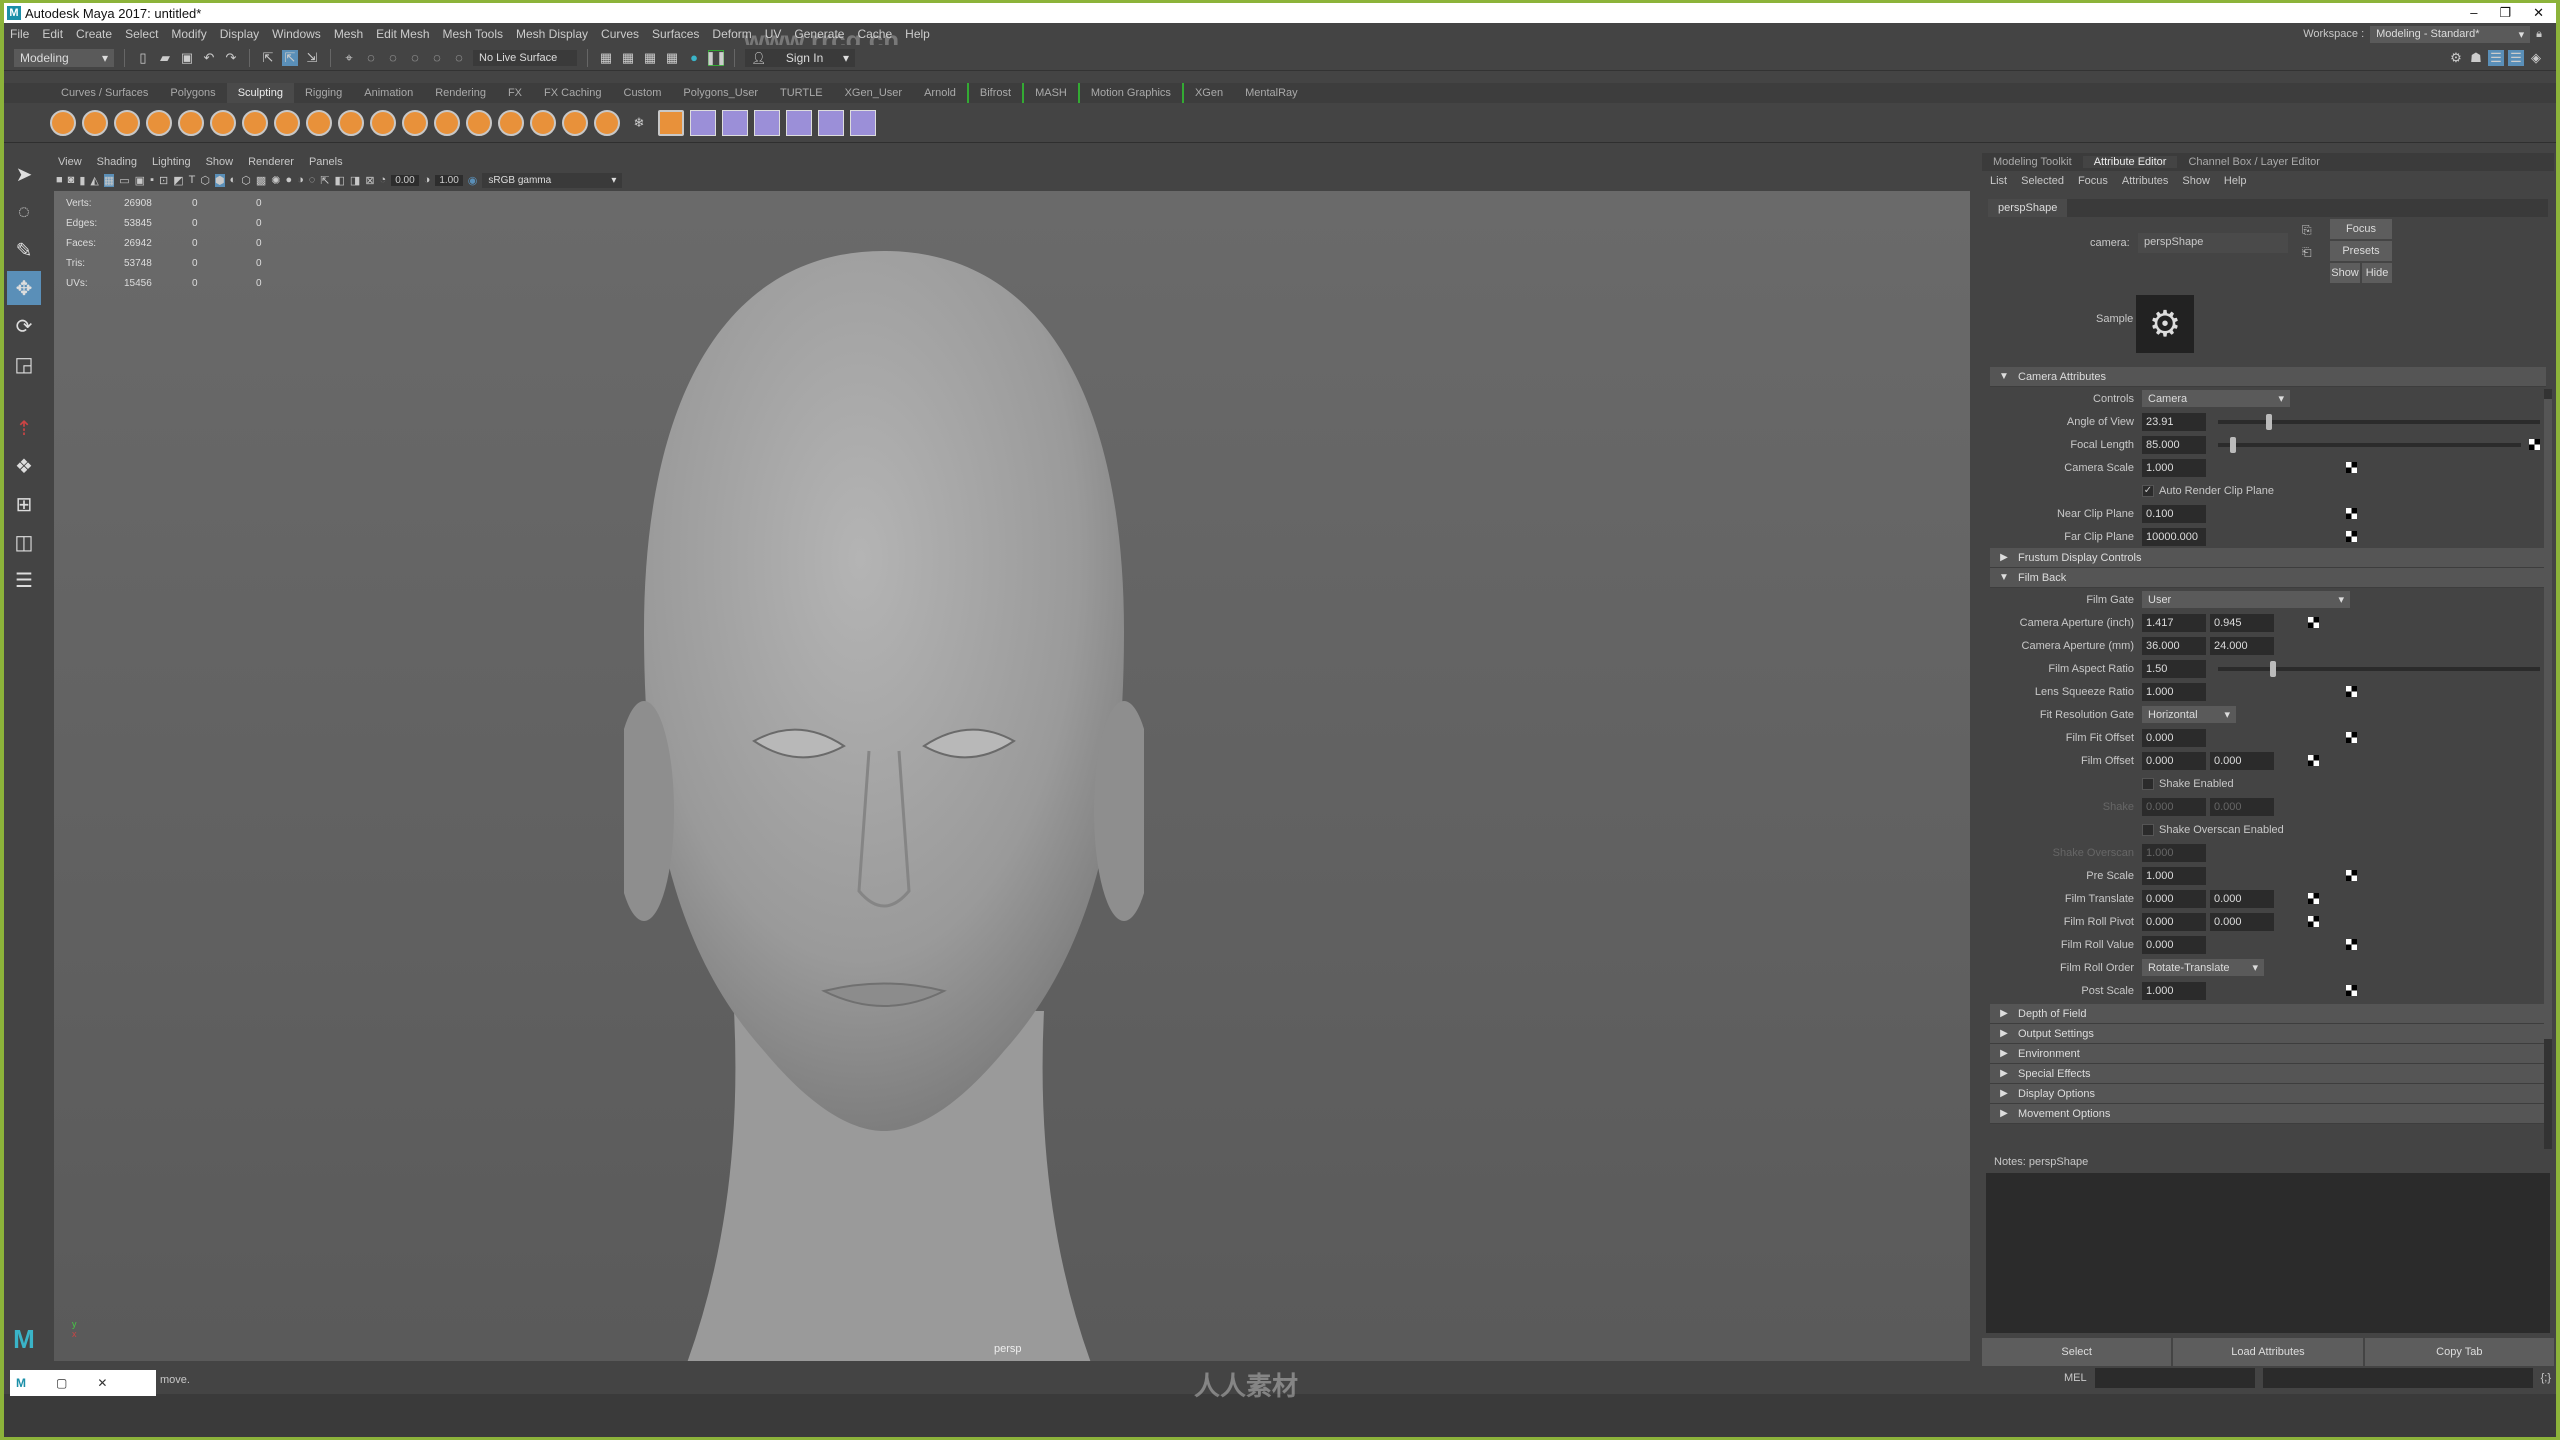  What do you see at coordinates (127, 122) in the screenshot?
I see `relax-tool-icon` at bounding box center [127, 122].